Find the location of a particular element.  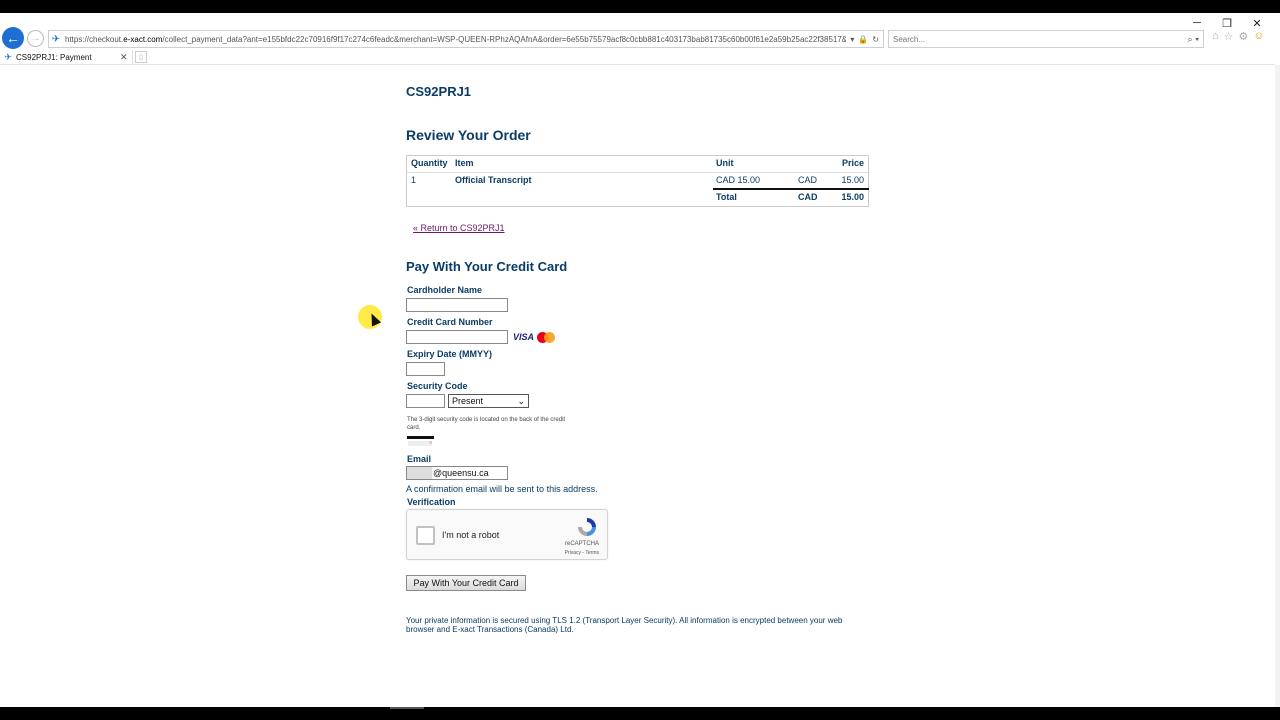

lock-icon: 🔒 is located at coordinates (863, 39).